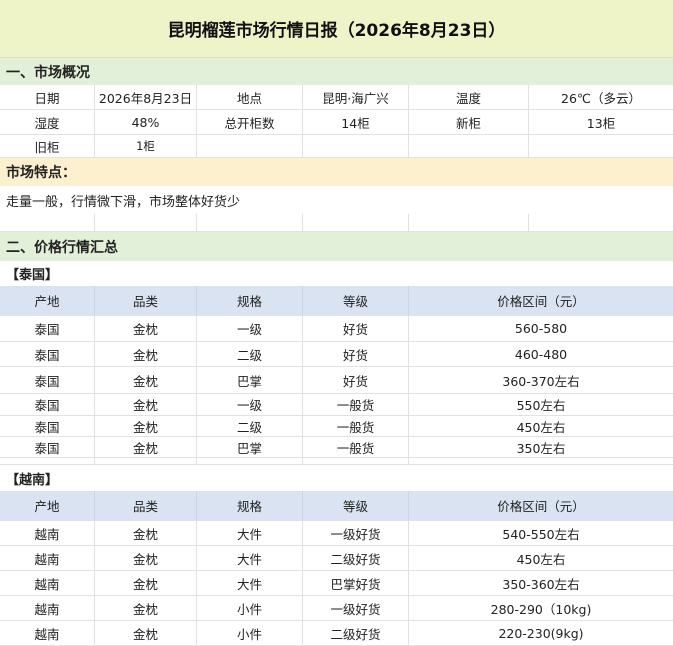  I want to click on table-row: 泰国 金枕 巴掌 一般货 350左右, so click(336, 447).